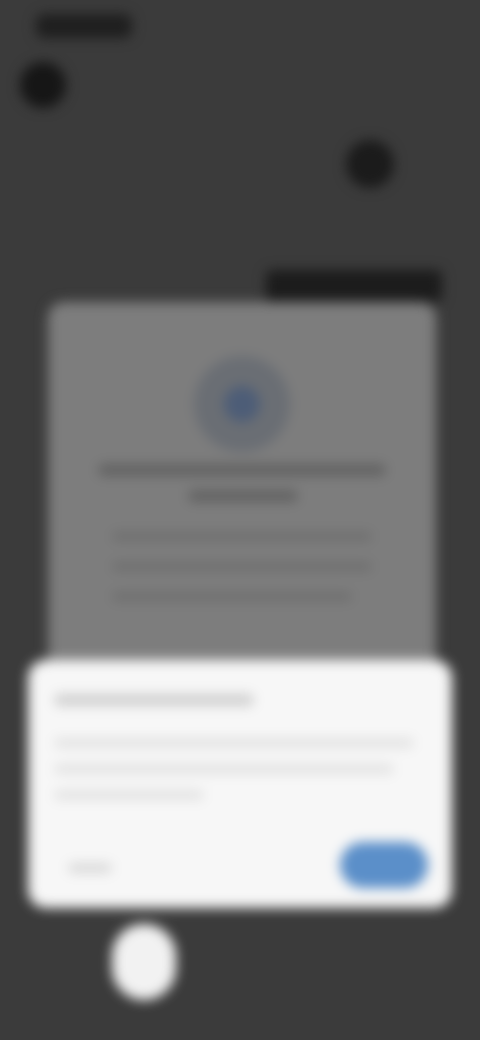 This screenshot has height=1040, width=480. I want to click on emblem-center, so click(242, 404).